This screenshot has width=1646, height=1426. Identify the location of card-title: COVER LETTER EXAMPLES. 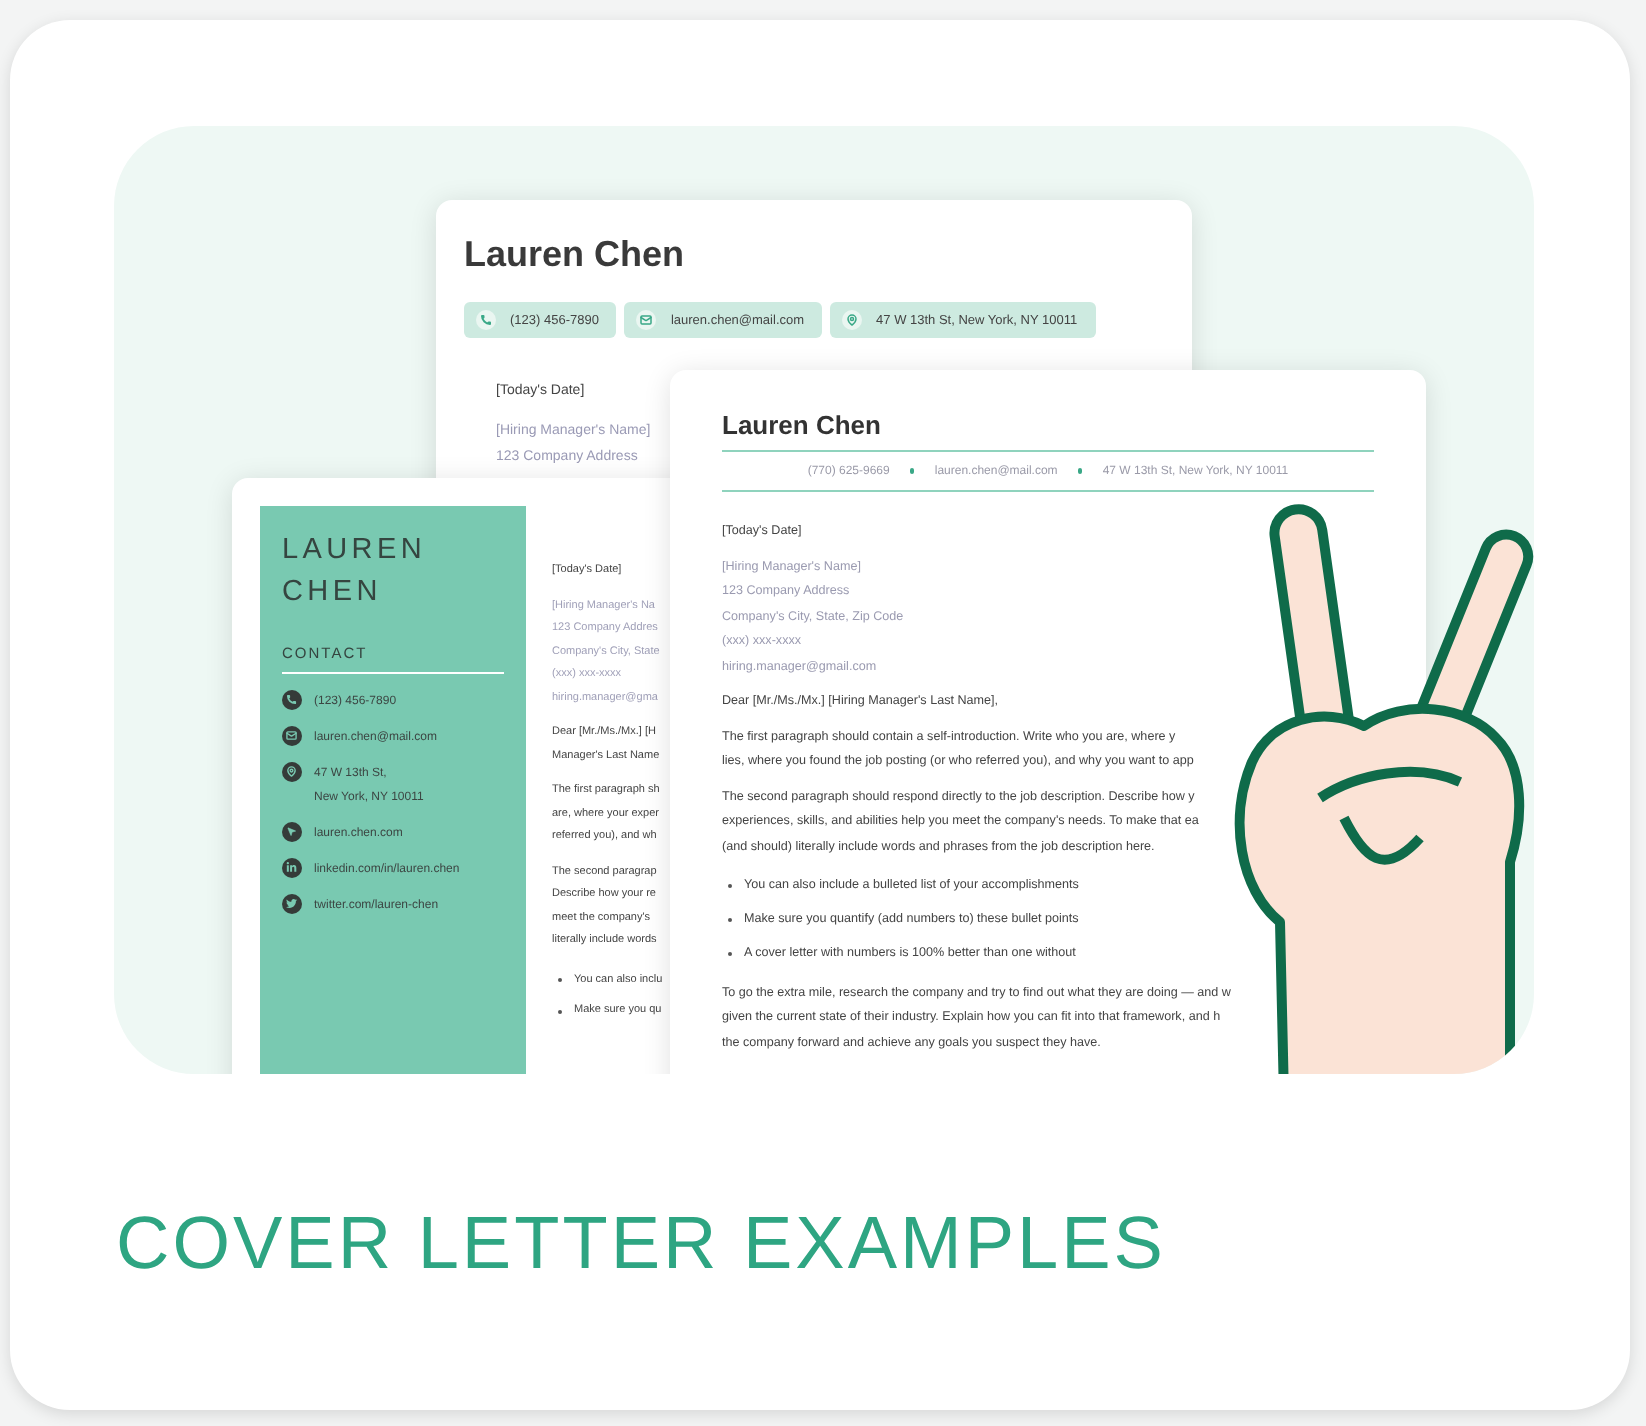
(825, 1244).